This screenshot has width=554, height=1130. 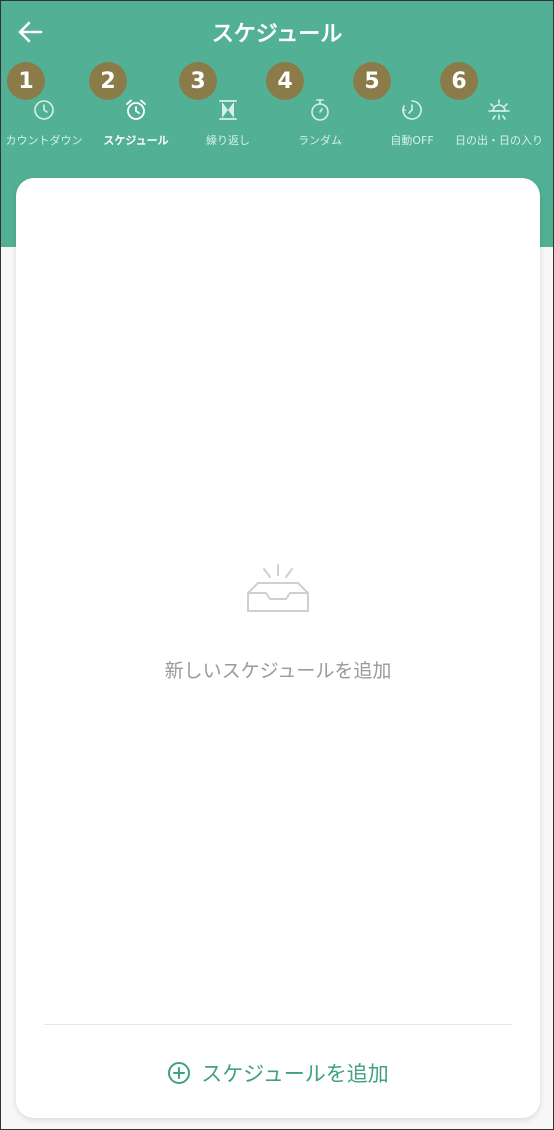 I want to click on stopwatch-icon, so click(x=320, y=110).